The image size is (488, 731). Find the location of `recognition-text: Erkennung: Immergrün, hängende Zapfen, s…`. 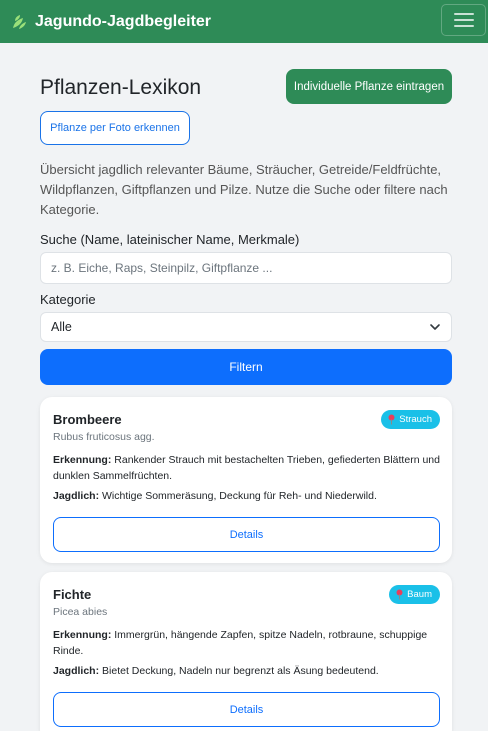

recognition-text: Erkennung: Immergrün, hängende Zapfen, s… is located at coordinates (248, 643).